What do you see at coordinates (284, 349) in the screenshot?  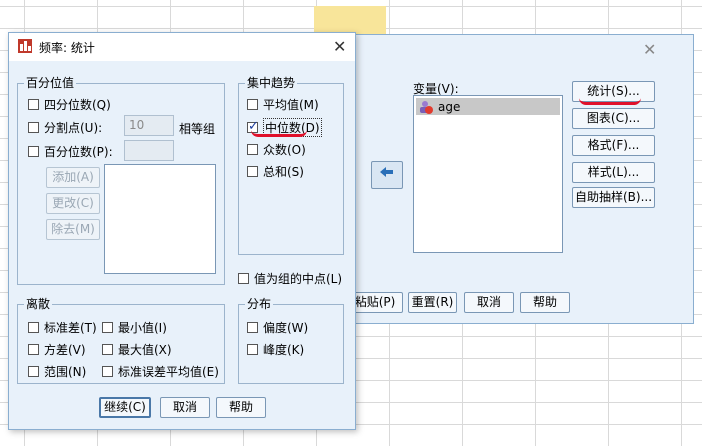 I see `checkbox-label: 峰度(K)` at bounding box center [284, 349].